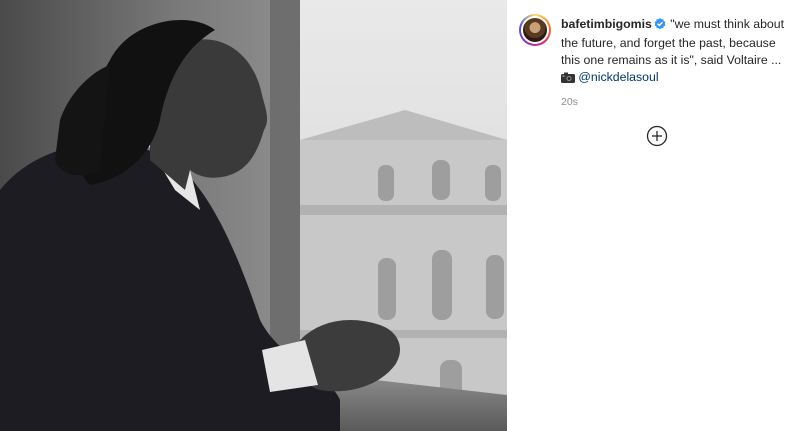 The image size is (795, 431). I want to click on post-timestamp: 20s, so click(569, 102).